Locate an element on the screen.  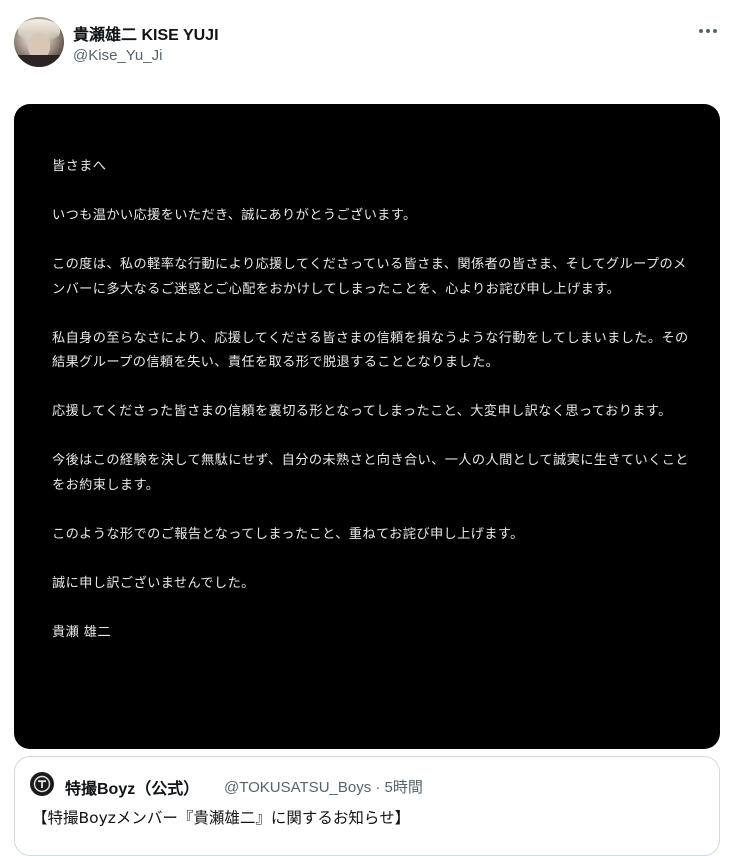
quoted-handle-time: @TOKUSATSU_Boys · 5時間 is located at coordinates (323, 787).